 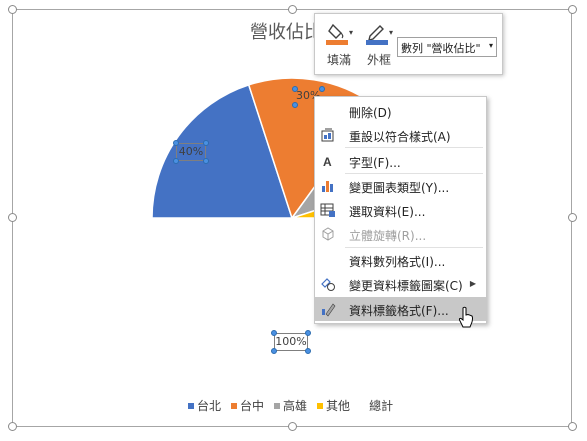 What do you see at coordinates (295, 406) in the screenshot?
I see `legend-label: 高雄` at bounding box center [295, 406].